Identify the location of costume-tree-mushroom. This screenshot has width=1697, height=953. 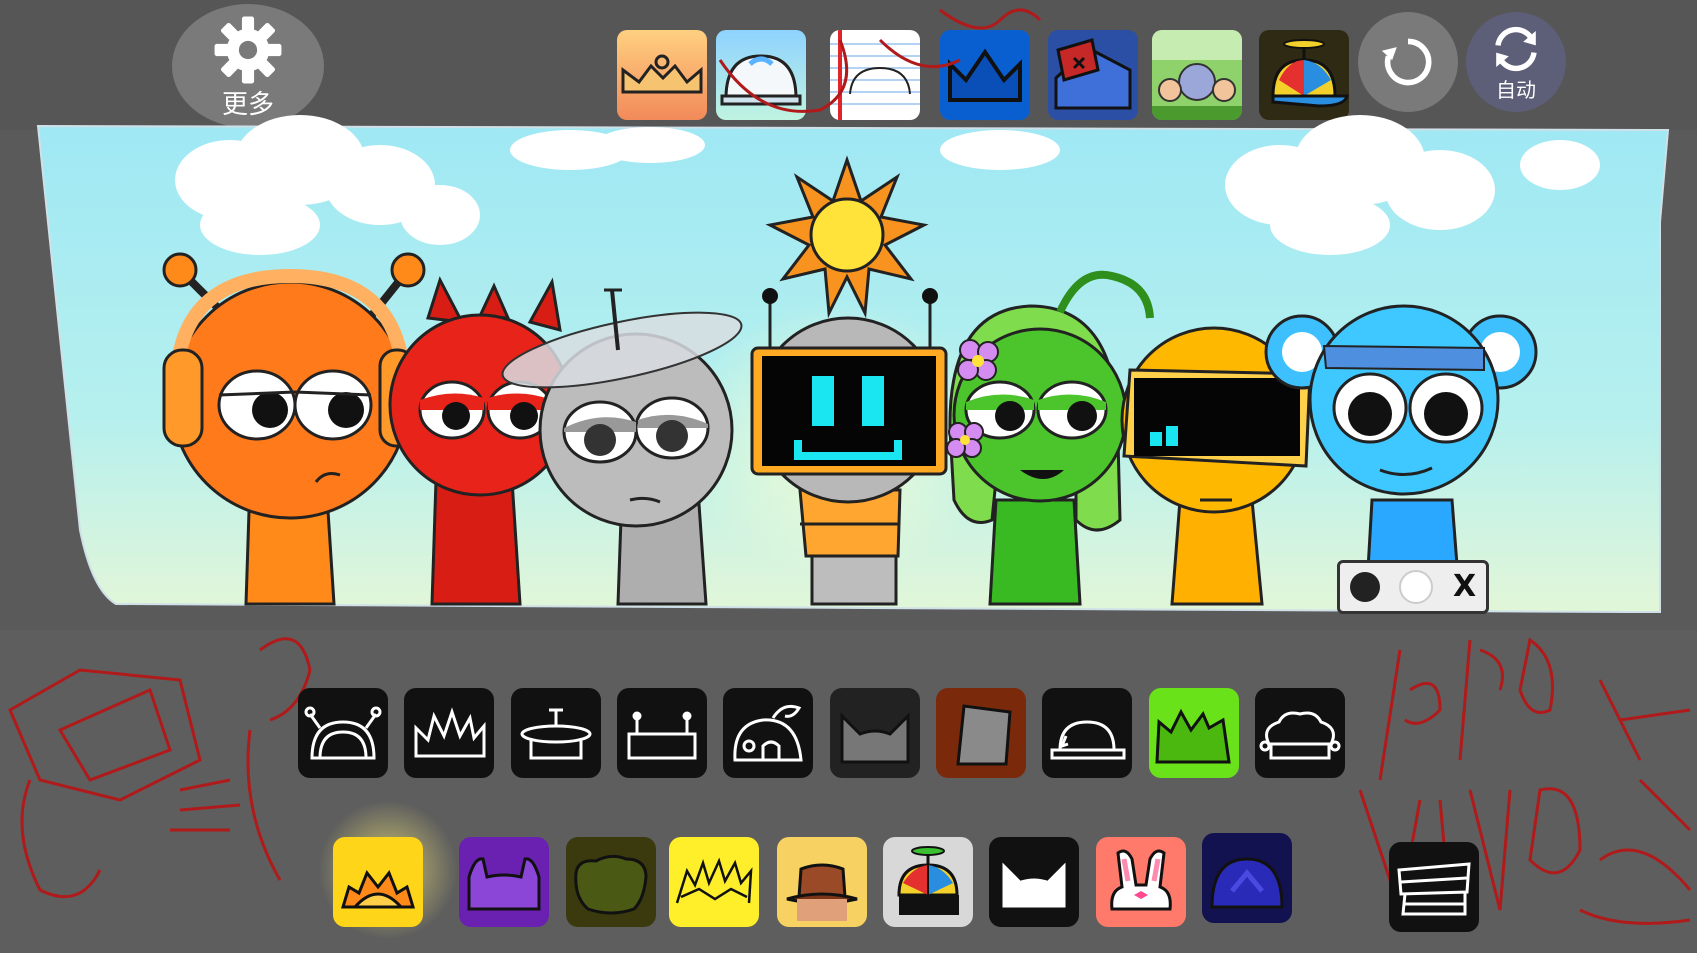
(768, 733).